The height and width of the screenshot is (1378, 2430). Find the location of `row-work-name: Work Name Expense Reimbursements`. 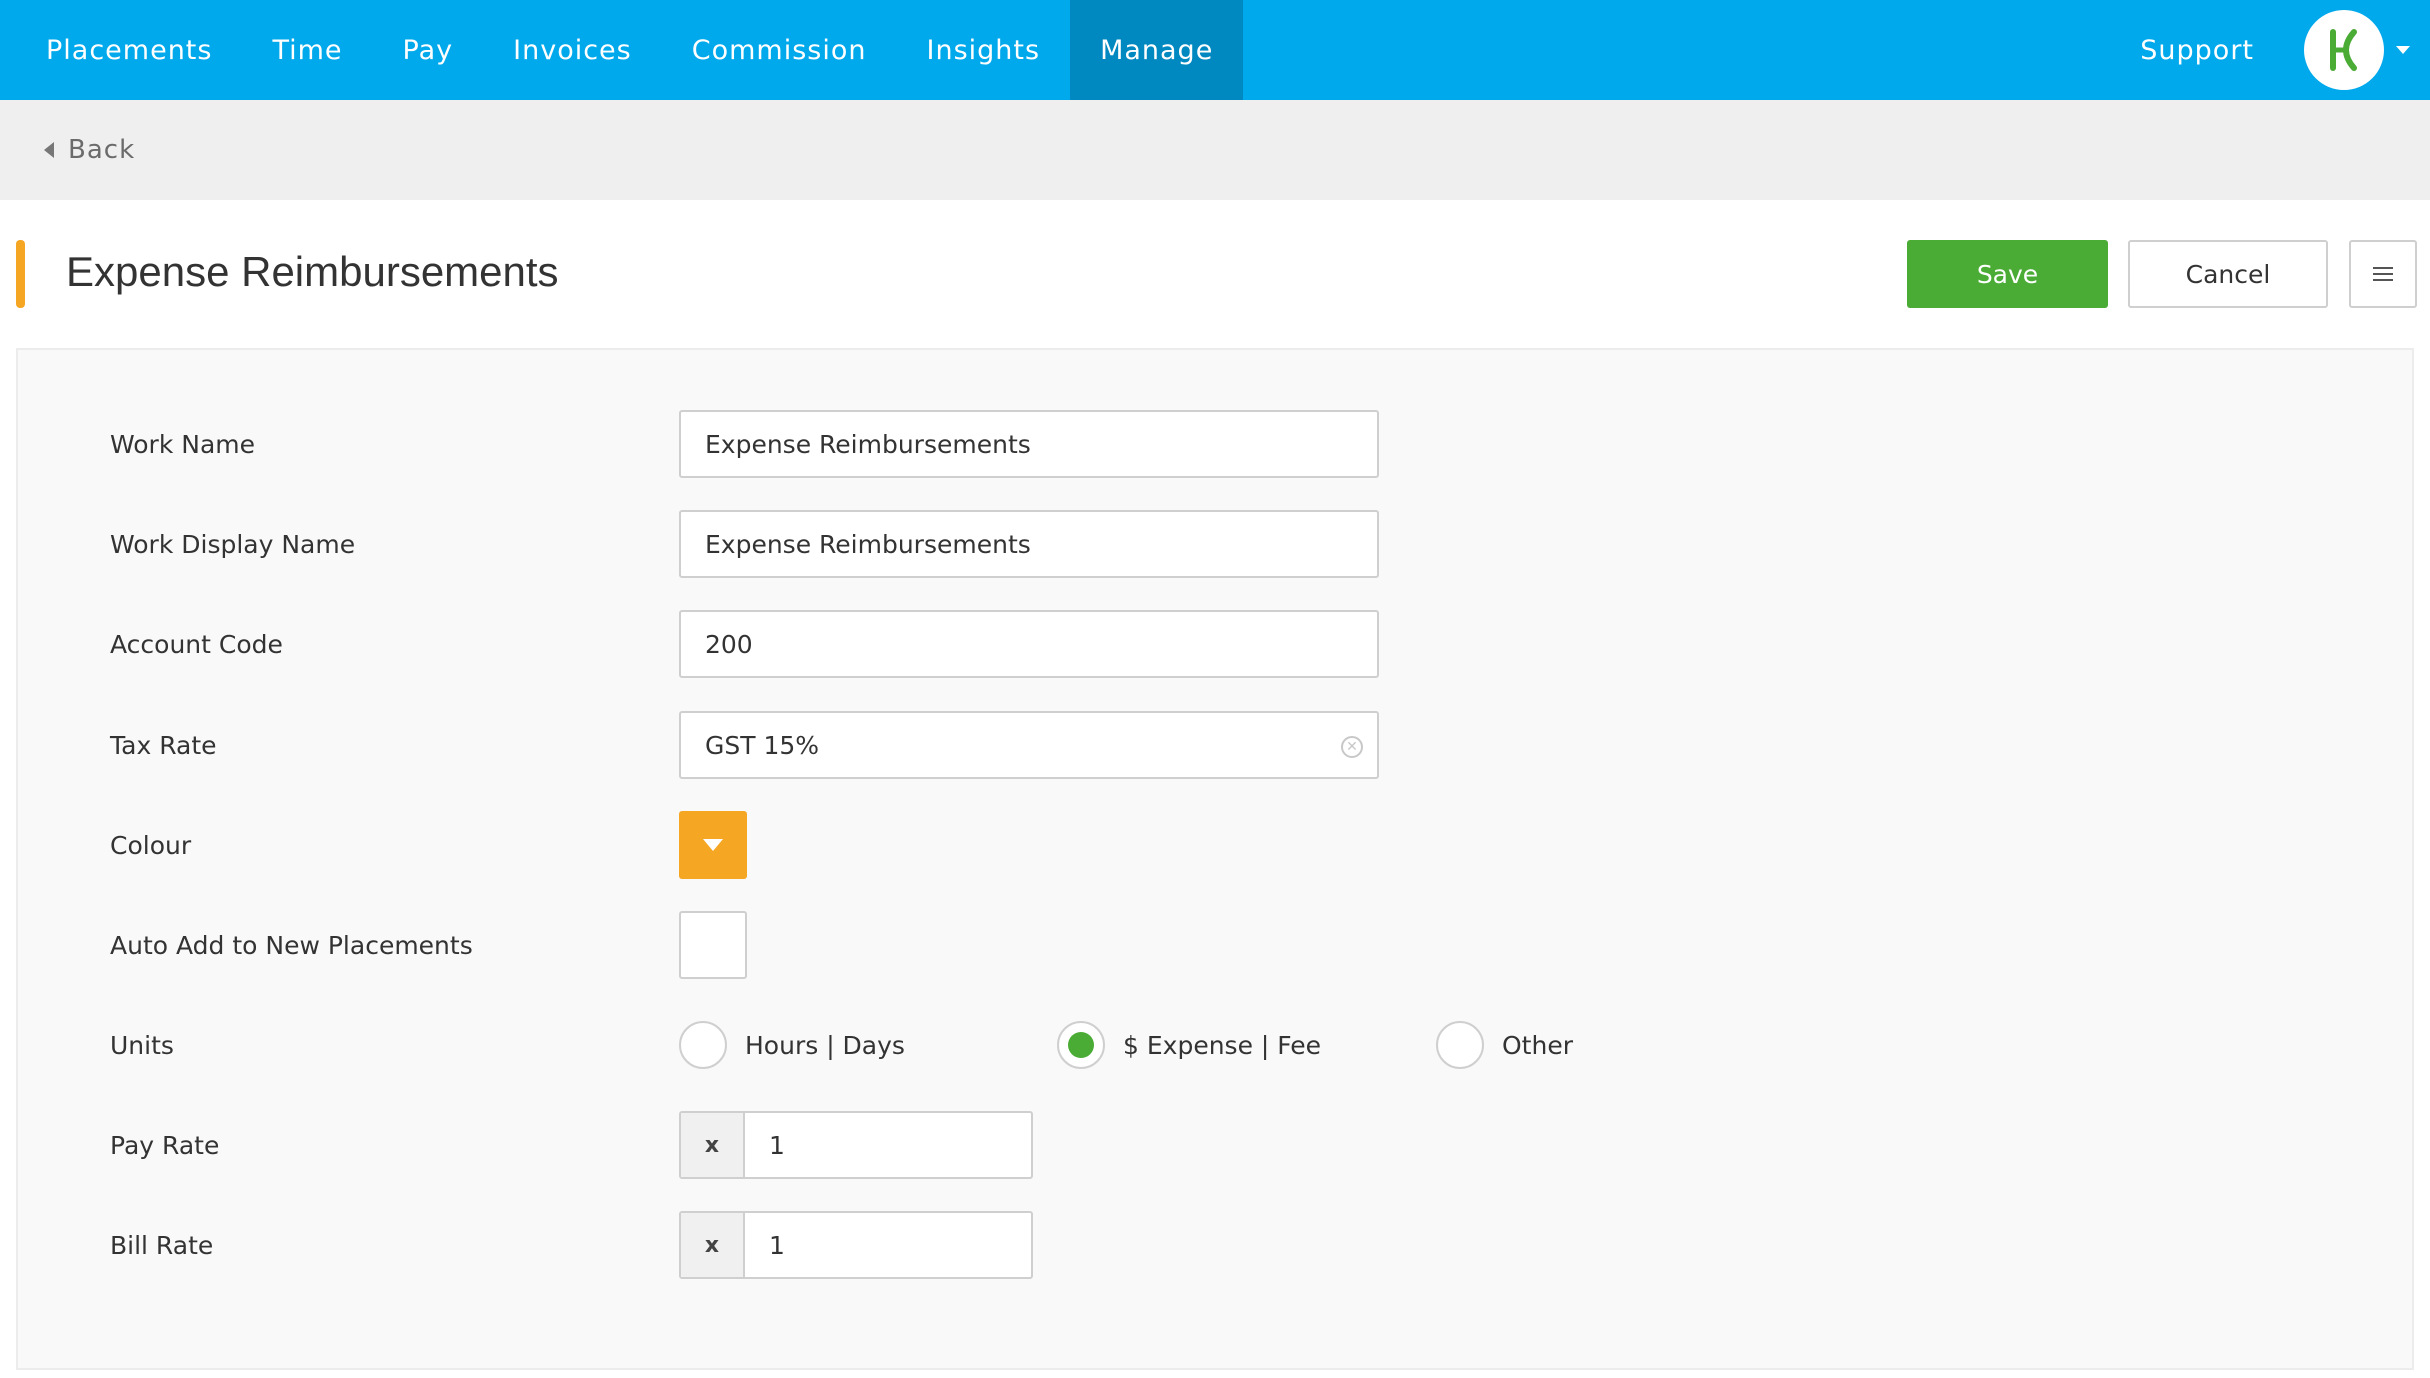

row-work-name: Work Name Expense Reimbursements is located at coordinates (1215, 444).